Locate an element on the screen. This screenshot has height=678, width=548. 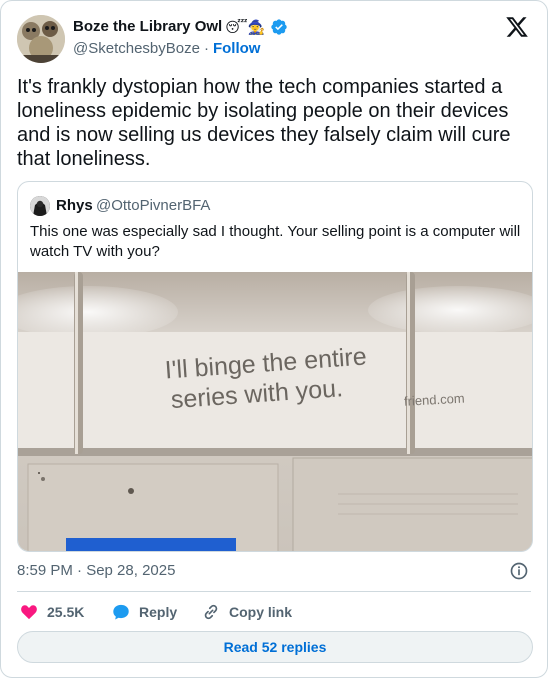
copy-link-button: Copy link is located at coordinates (246, 612).